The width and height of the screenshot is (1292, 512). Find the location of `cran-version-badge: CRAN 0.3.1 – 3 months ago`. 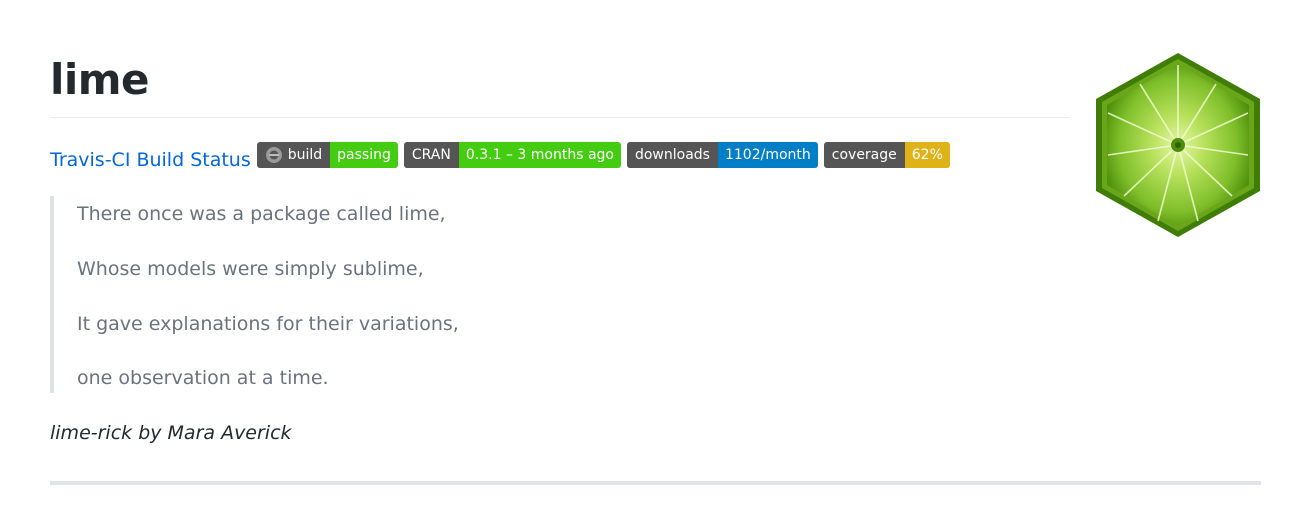

cran-version-badge: CRAN 0.3.1 – 3 months ago is located at coordinates (512, 155).